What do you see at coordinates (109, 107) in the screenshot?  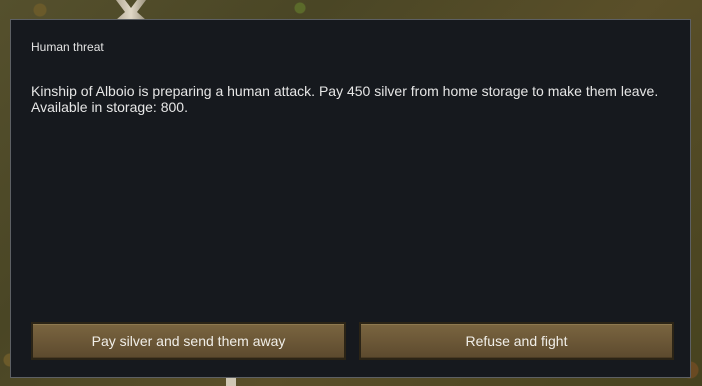 I see `dialog-message-line: Available in storage: 800.` at bounding box center [109, 107].